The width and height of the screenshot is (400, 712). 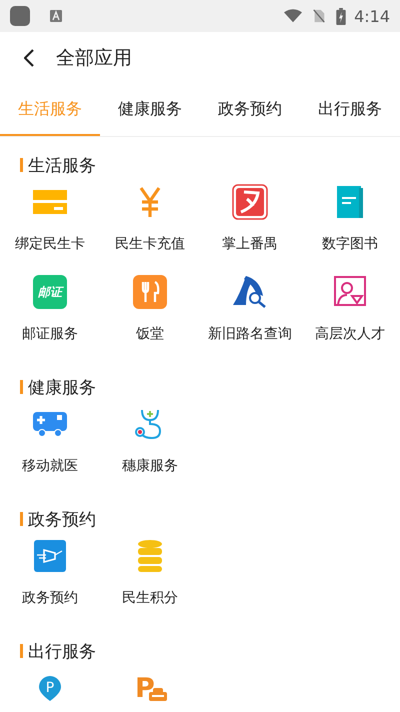 I want to click on battery-charging-icon, so click(x=341, y=16).